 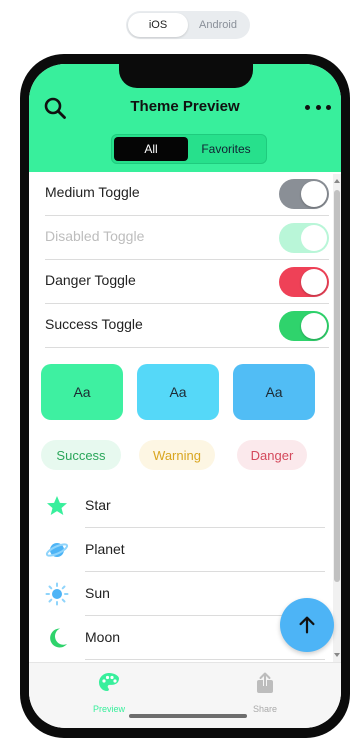 I want to click on scroll-up-arrow, so click(x=337, y=181).